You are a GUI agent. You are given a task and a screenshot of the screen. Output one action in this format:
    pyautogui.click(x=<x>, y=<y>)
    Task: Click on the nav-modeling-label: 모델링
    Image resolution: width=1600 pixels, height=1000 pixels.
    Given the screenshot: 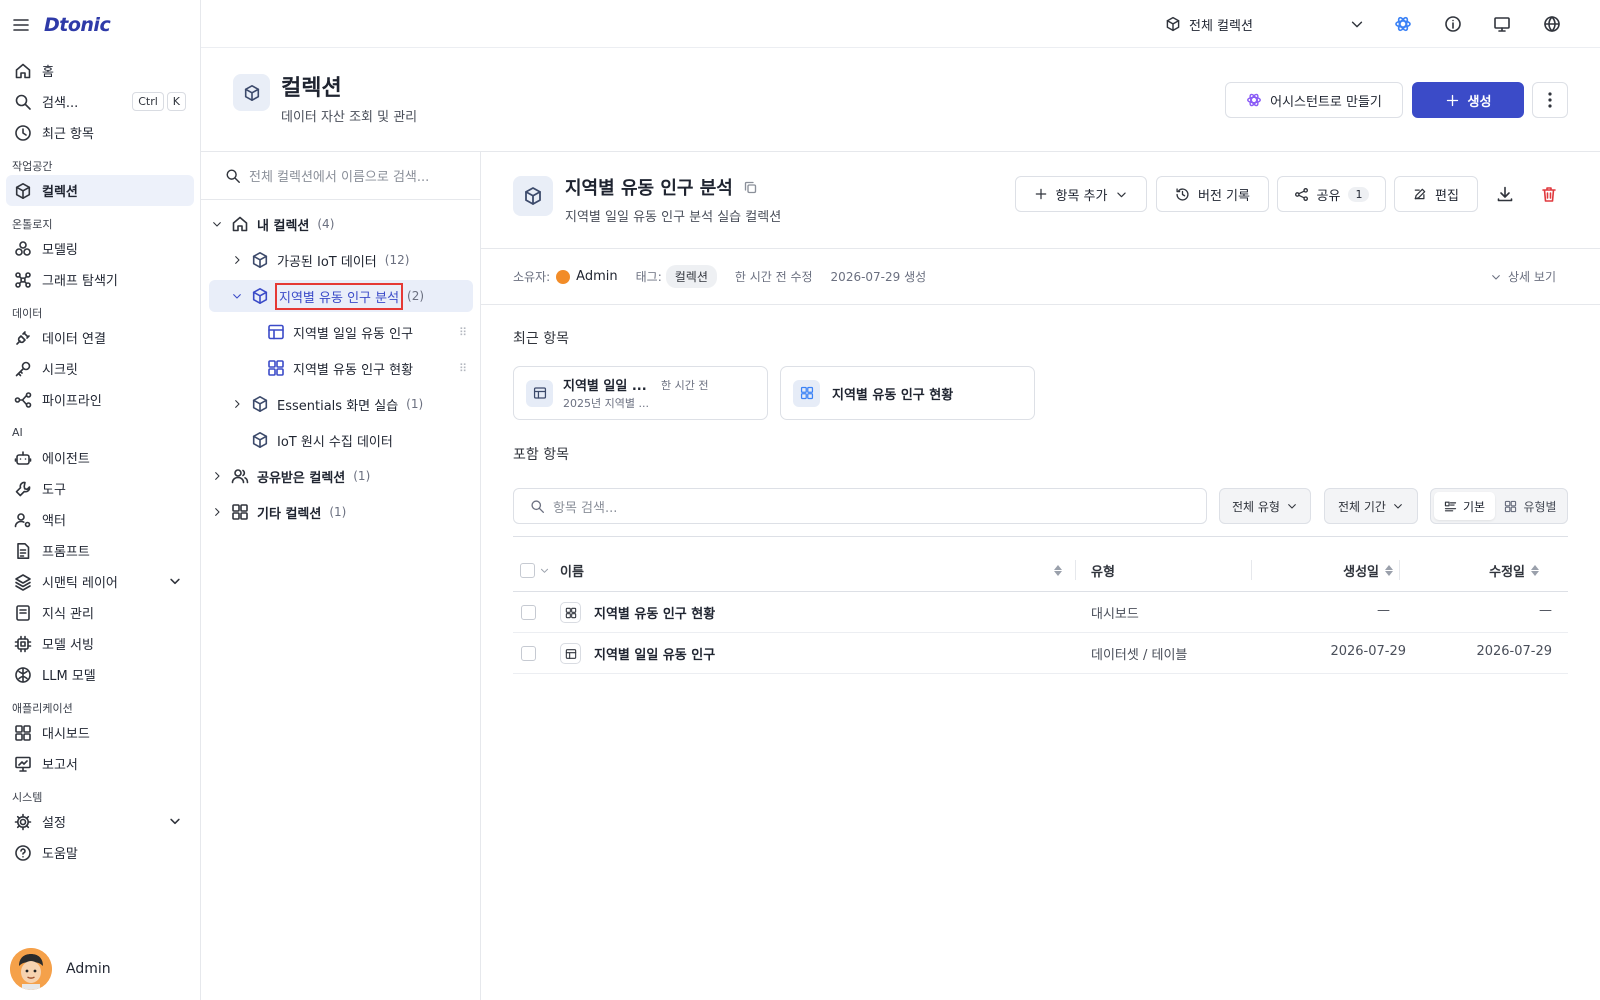 What is the action you would take?
    pyautogui.click(x=60, y=250)
    